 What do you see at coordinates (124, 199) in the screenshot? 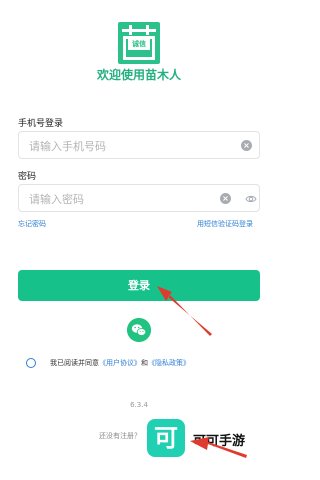
I see `password-input` at bounding box center [124, 199].